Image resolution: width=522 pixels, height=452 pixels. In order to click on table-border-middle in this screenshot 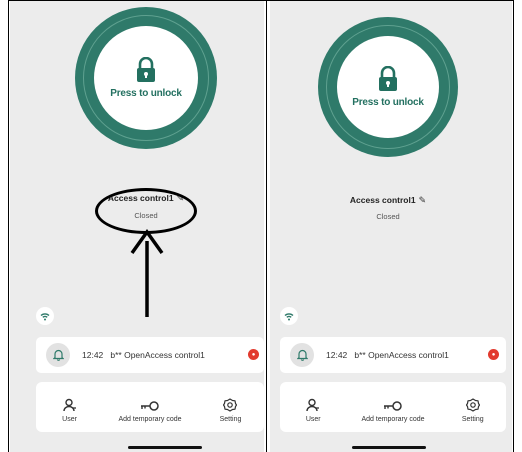, I will do `click(266, 226)`.